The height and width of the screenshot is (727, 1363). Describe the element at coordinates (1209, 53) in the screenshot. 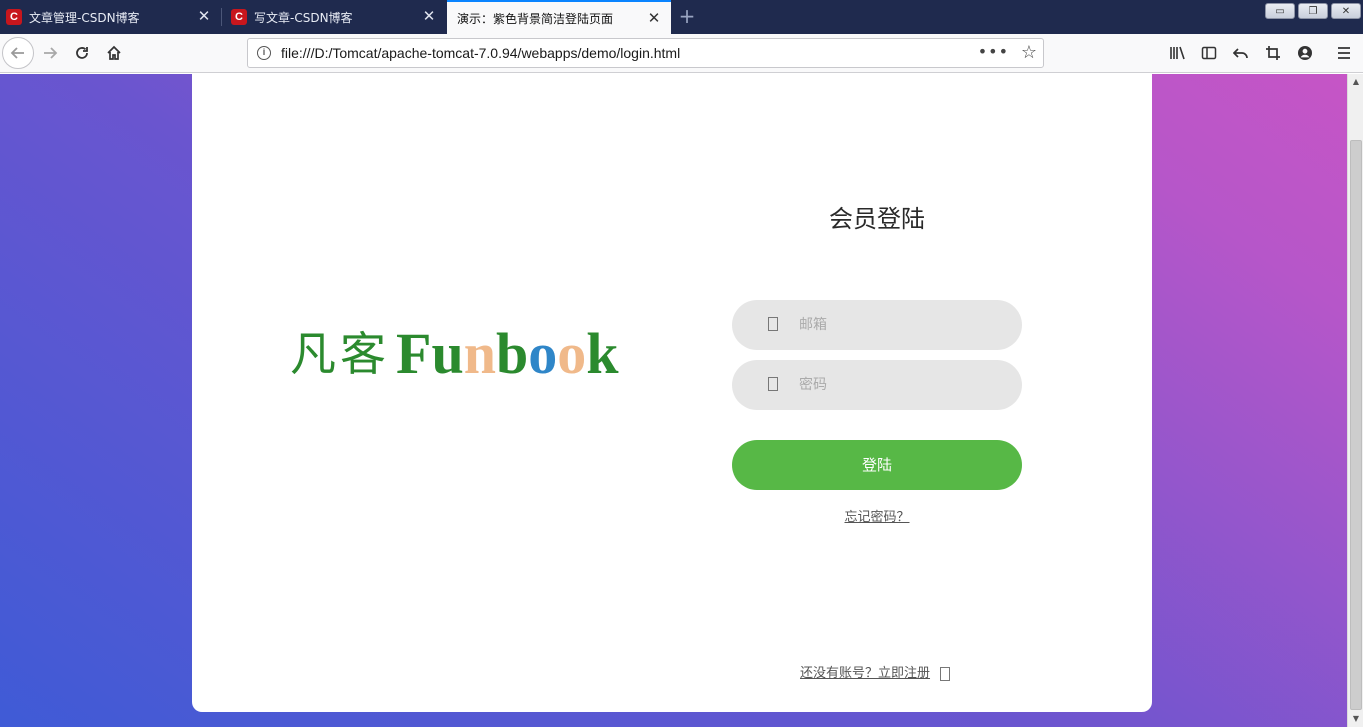

I see `sidebar-icon` at that location.